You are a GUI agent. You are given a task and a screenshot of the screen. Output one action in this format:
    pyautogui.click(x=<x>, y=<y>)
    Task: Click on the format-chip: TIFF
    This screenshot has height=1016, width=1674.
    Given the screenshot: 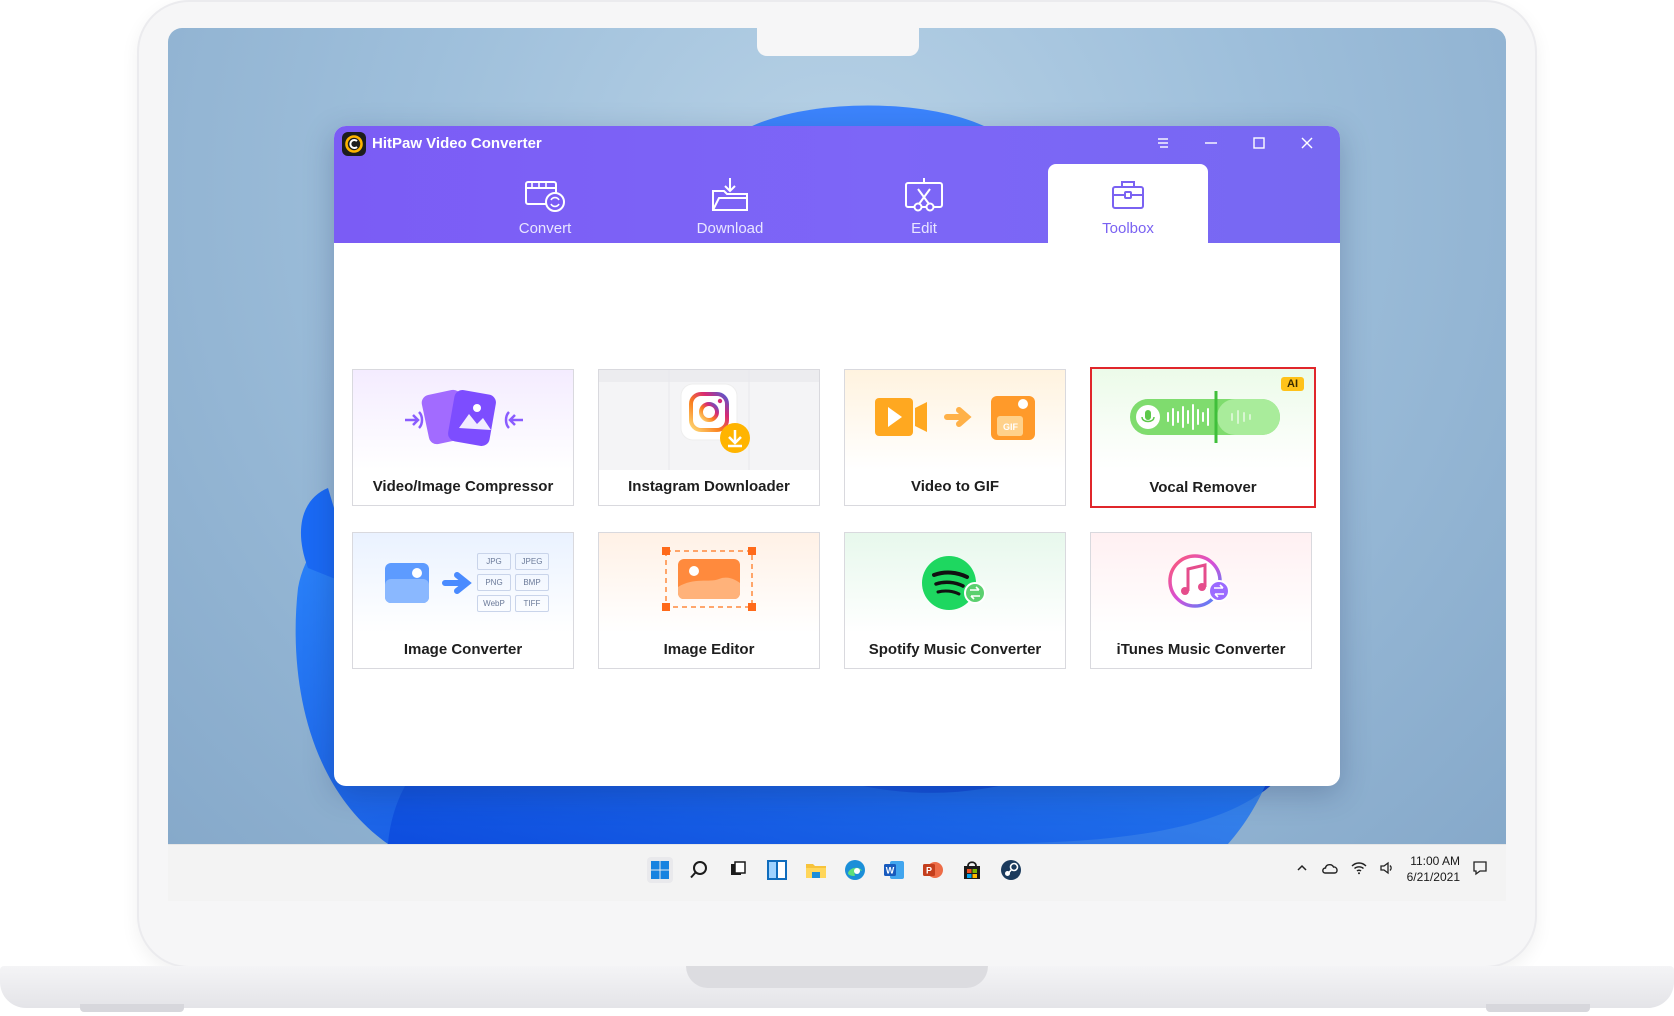 What is the action you would take?
    pyautogui.click(x=532, y=603)
    